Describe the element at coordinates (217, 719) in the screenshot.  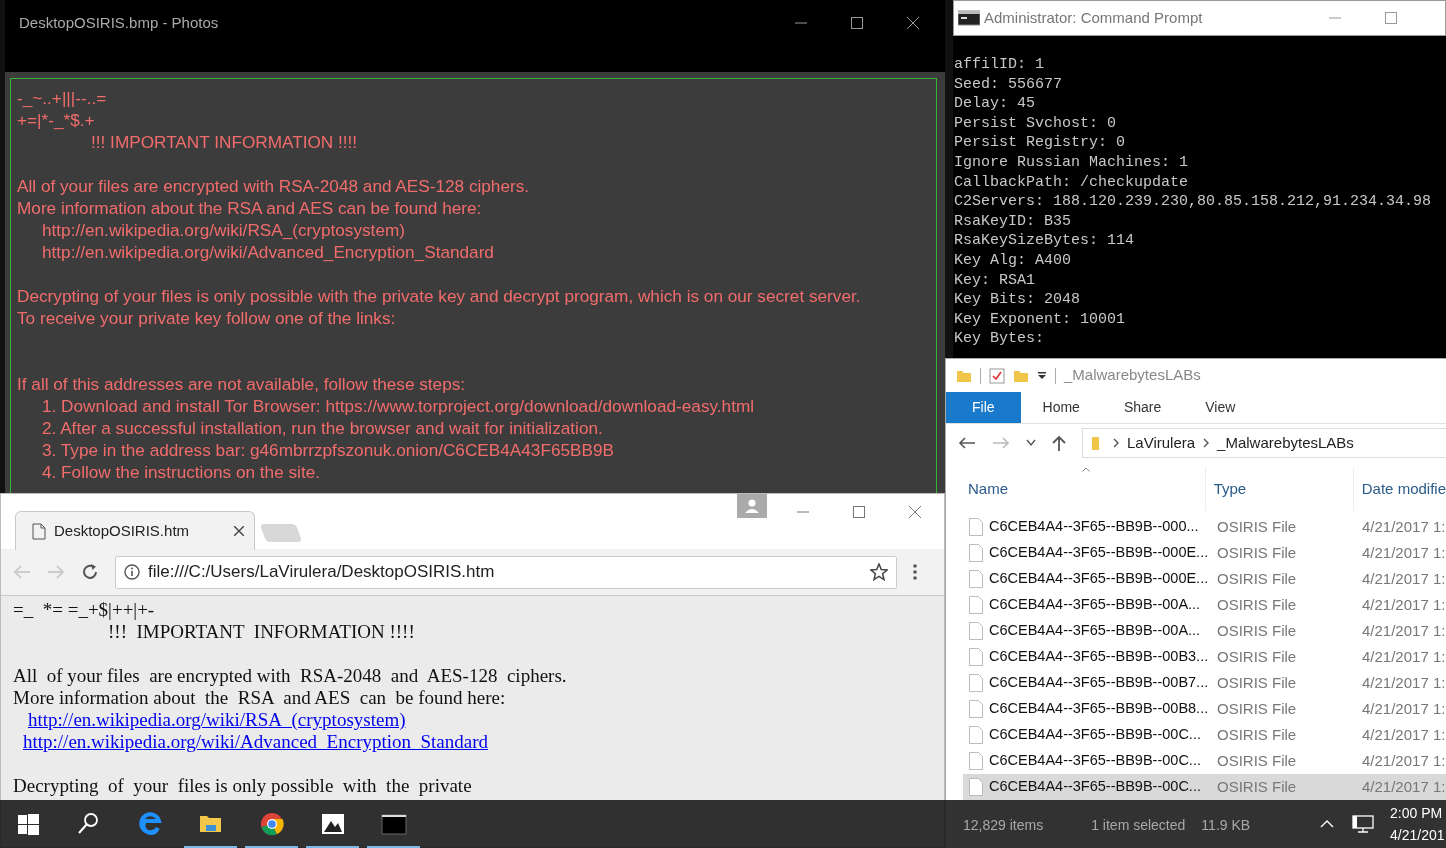
I see `link: http://en.wikipedia.org/wiki/RSA_(cryptosystem)` at that location.